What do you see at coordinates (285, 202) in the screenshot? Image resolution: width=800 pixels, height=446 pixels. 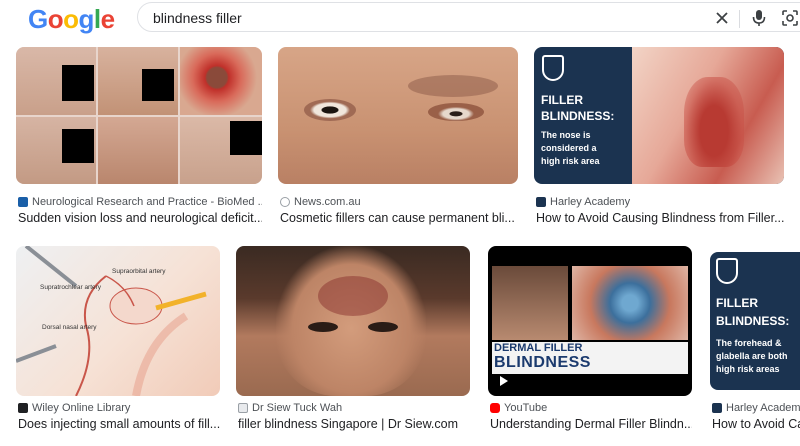 I see `news-icon` at bounding box center [285, 202].